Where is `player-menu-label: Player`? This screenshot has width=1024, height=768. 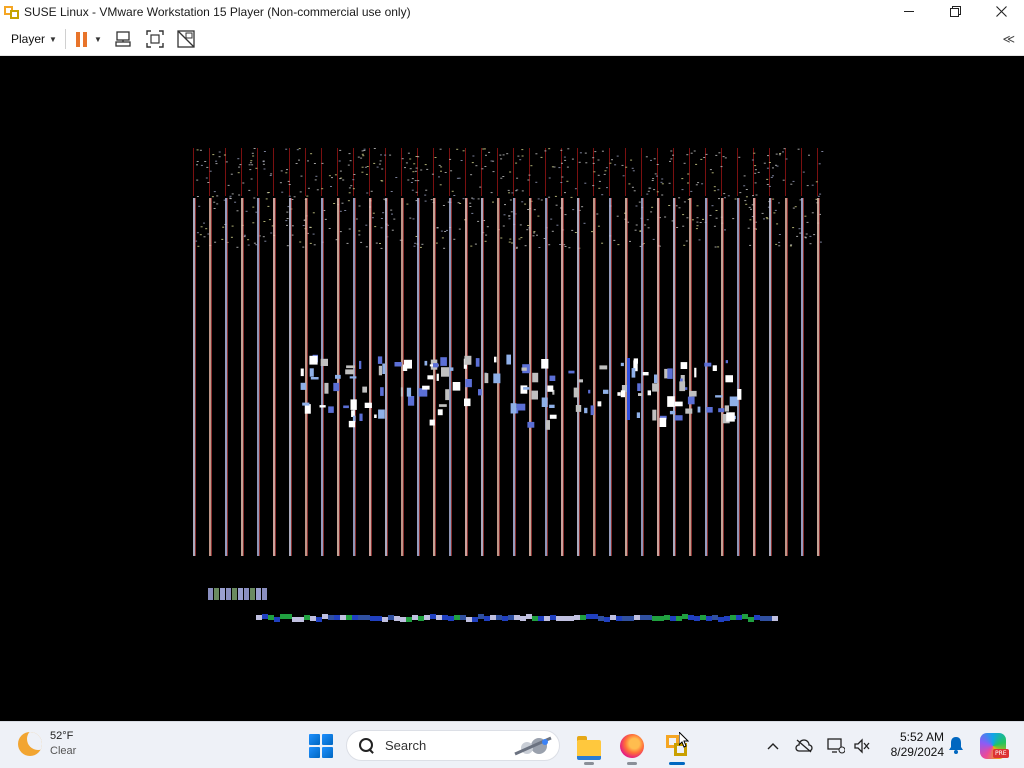 player-menu-label: Player is located at coordinates (28, 39).